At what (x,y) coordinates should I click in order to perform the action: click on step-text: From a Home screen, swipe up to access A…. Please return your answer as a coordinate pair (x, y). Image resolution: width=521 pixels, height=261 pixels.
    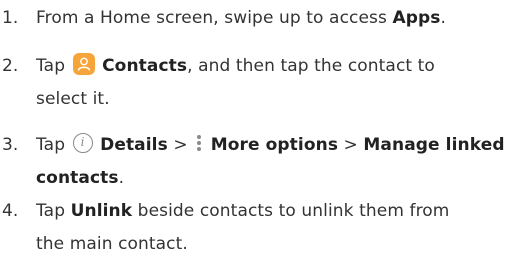
    Looking at the image, I should click on (276, 18).